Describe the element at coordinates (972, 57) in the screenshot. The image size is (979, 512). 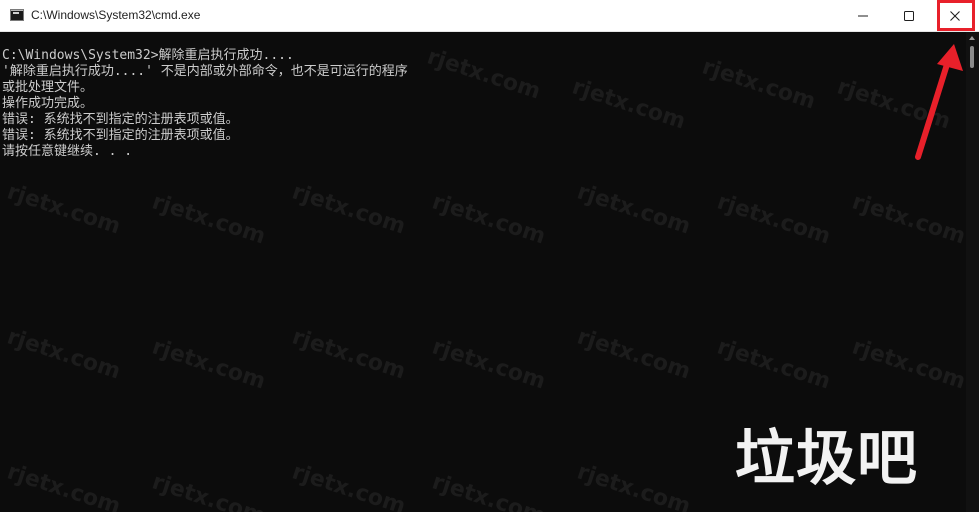
I see `scroll-thumb` at that location.